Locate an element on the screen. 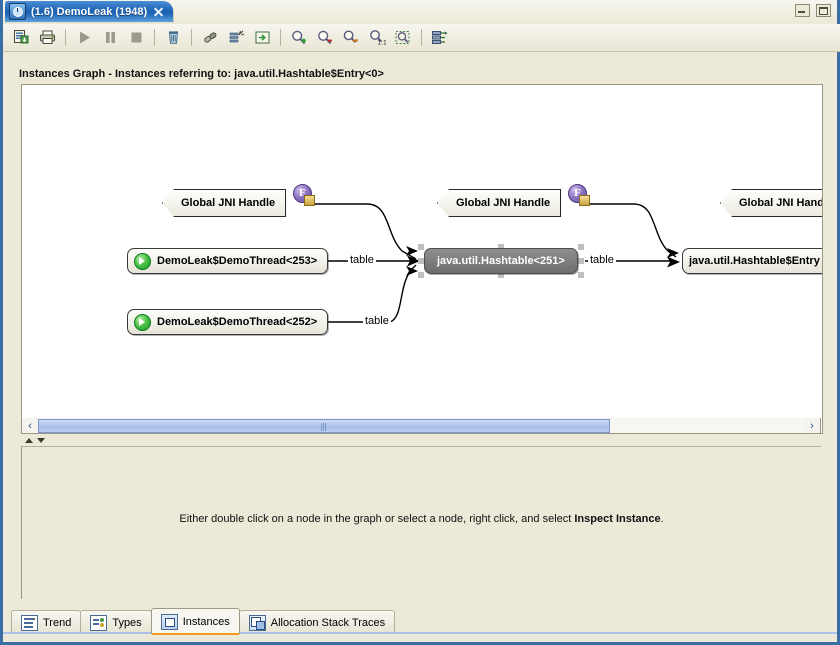  view-tab-strip: (1.6) DemoLeak (1948) is located at coordinates (420, 11).